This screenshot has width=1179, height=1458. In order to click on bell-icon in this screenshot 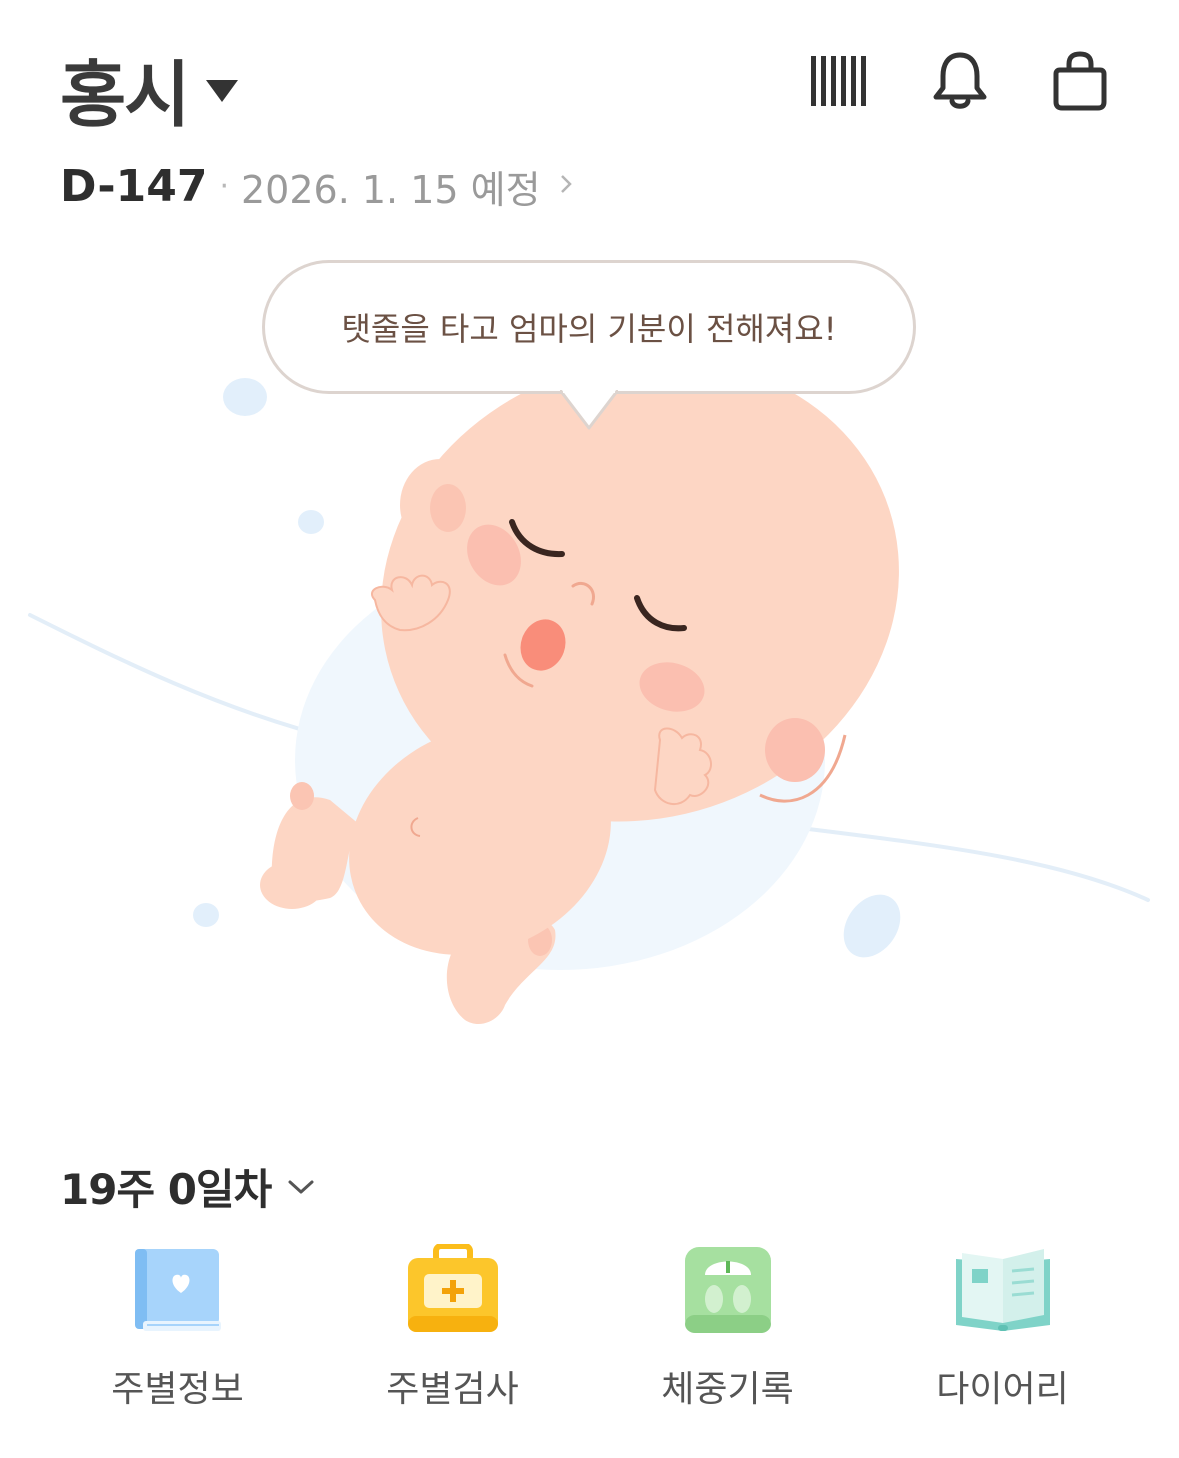, I will do `click(960, 81)`.